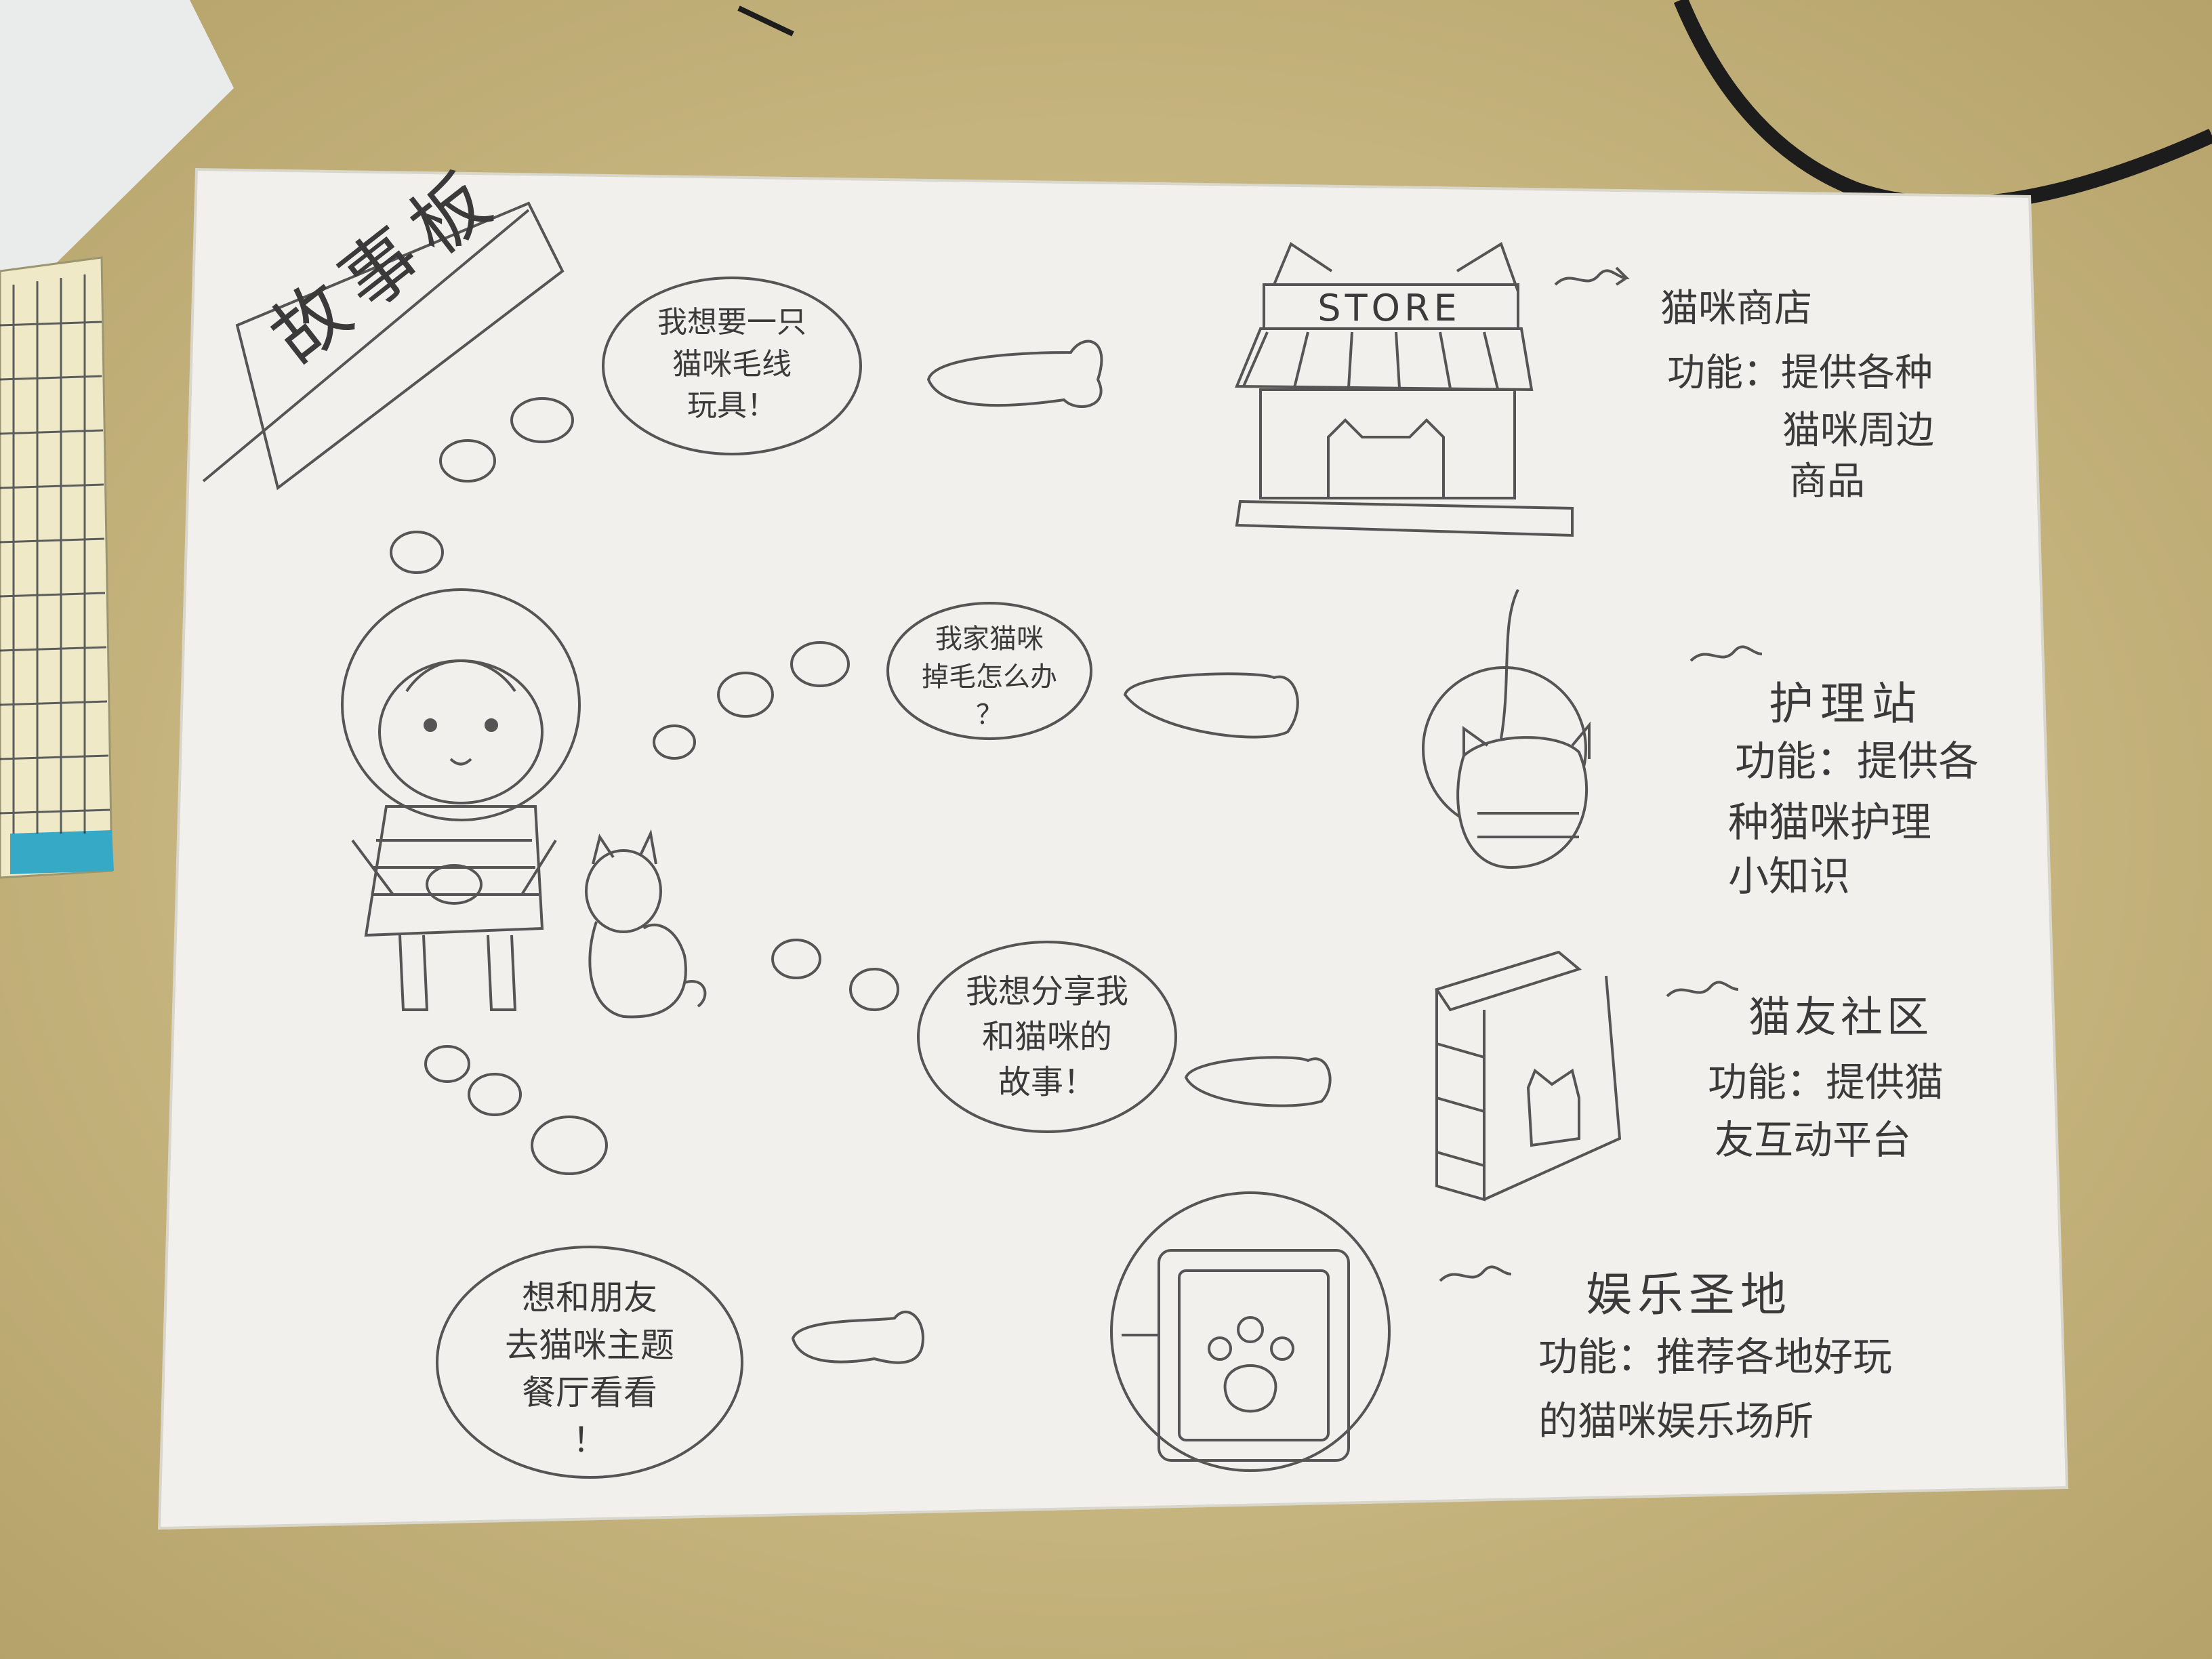  Describe the element at coordinates (1789, 877) in the screenshot. I see `feature-care-desc-3: 小知识` at that location.